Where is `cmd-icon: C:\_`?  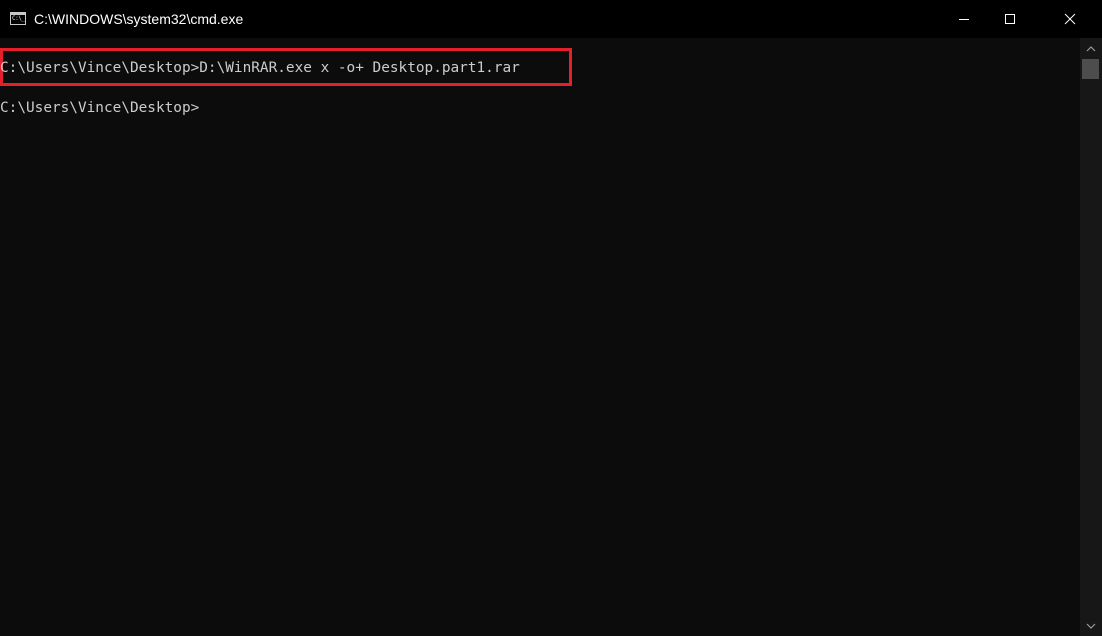
cmd-icon: C:\_ is located at coordinates (18, 18).